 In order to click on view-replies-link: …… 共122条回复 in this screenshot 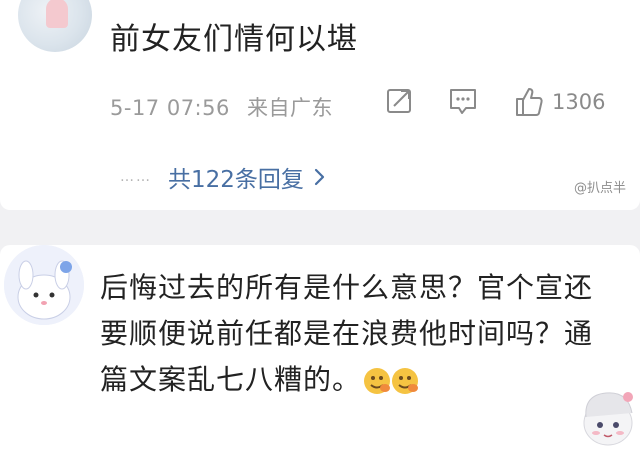, I will do `click(223, 177)`.